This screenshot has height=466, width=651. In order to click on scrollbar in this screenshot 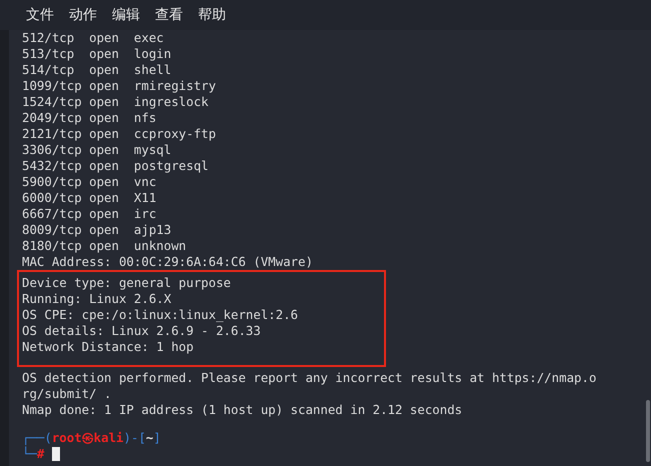, I will do `click(648, 431)`.